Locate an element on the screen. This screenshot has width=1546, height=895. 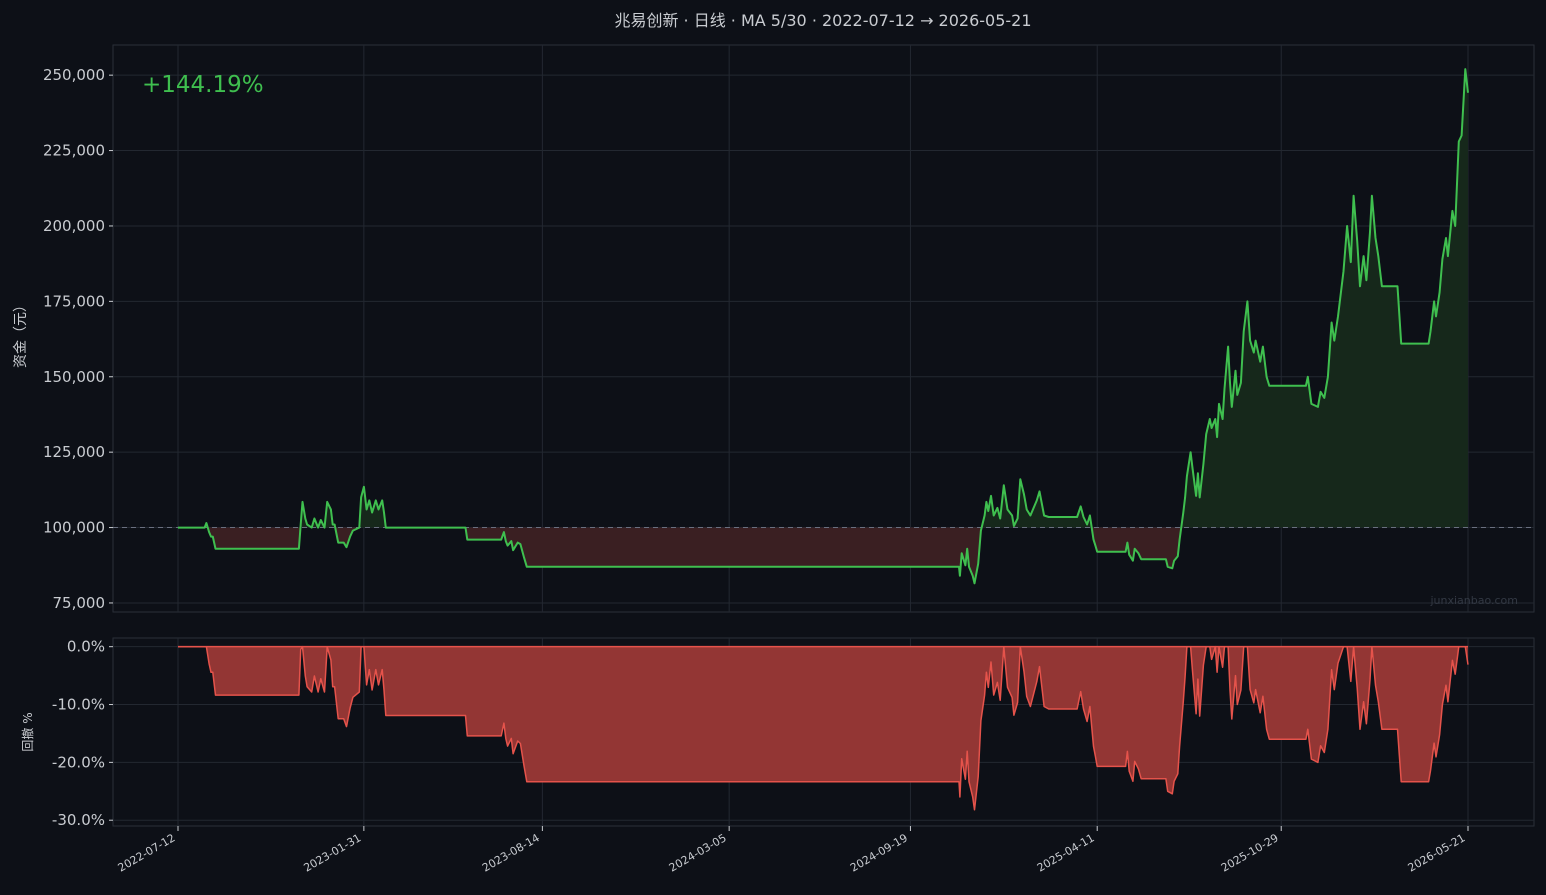
x-tick-label: 2025-10-29 is located at coordinates (1250, 852).